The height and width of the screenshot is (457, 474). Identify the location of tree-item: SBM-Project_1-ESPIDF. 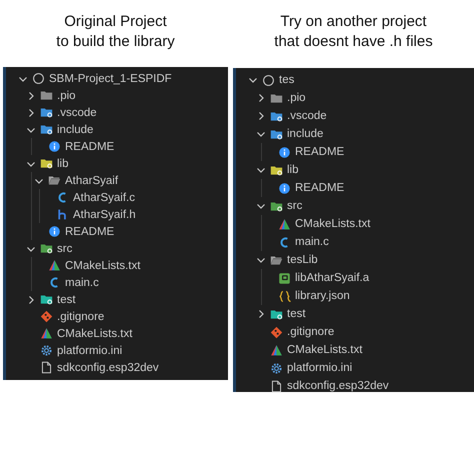
(117, 78).